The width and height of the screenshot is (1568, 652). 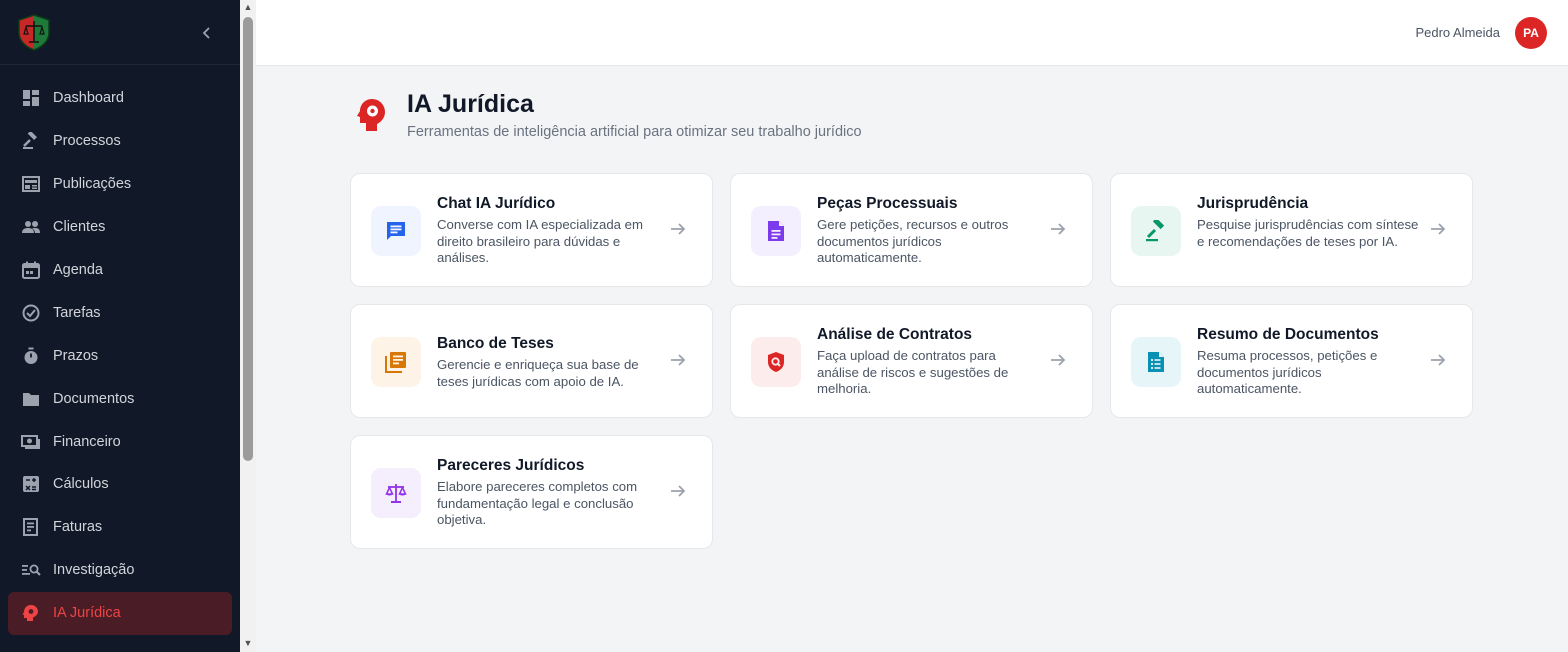 I want to click on sidebar-item-label: Faturas, so click(x=78, y=527).